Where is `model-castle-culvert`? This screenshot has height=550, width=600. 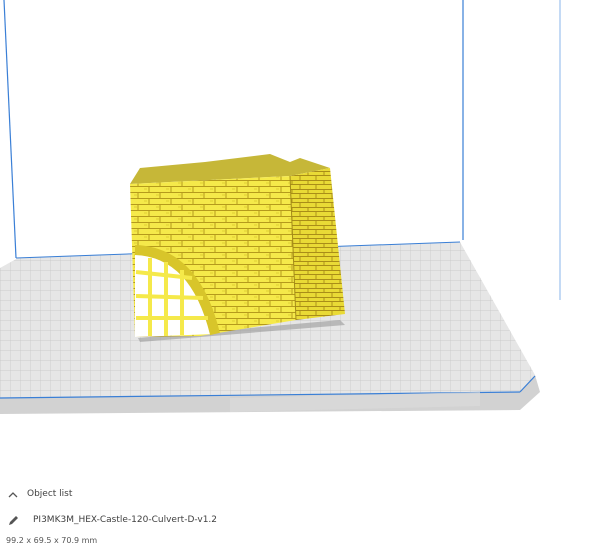
model-castle-culvert is located at coordinates (237, 248).